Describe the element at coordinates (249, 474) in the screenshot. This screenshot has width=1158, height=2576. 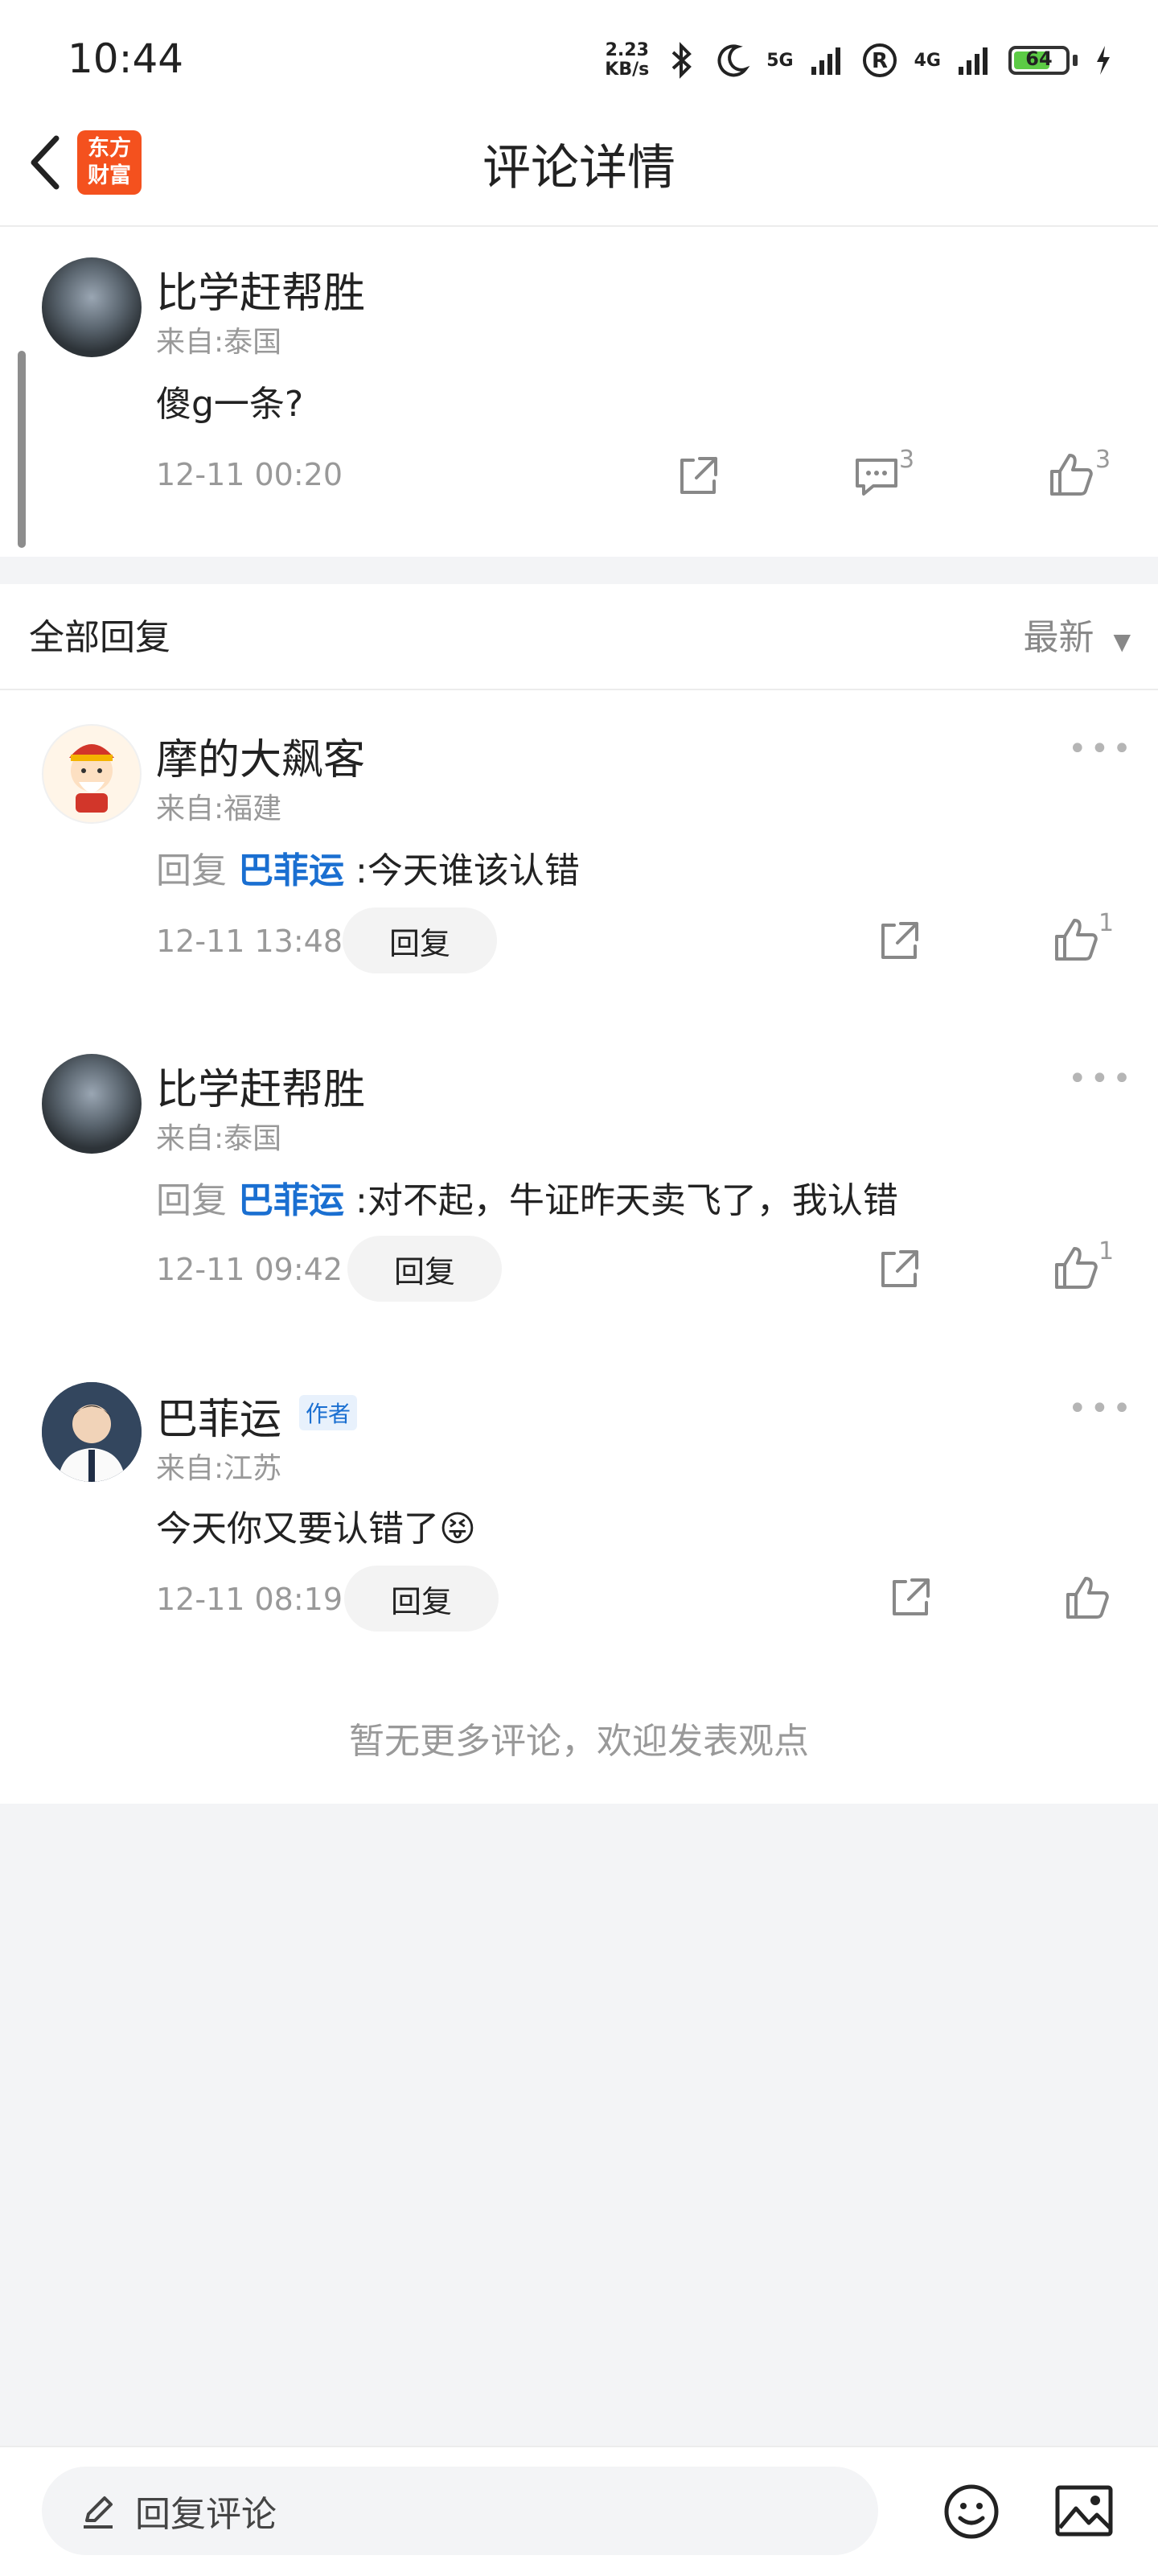
I see `comment-time: 12-11 00:20` at that location.